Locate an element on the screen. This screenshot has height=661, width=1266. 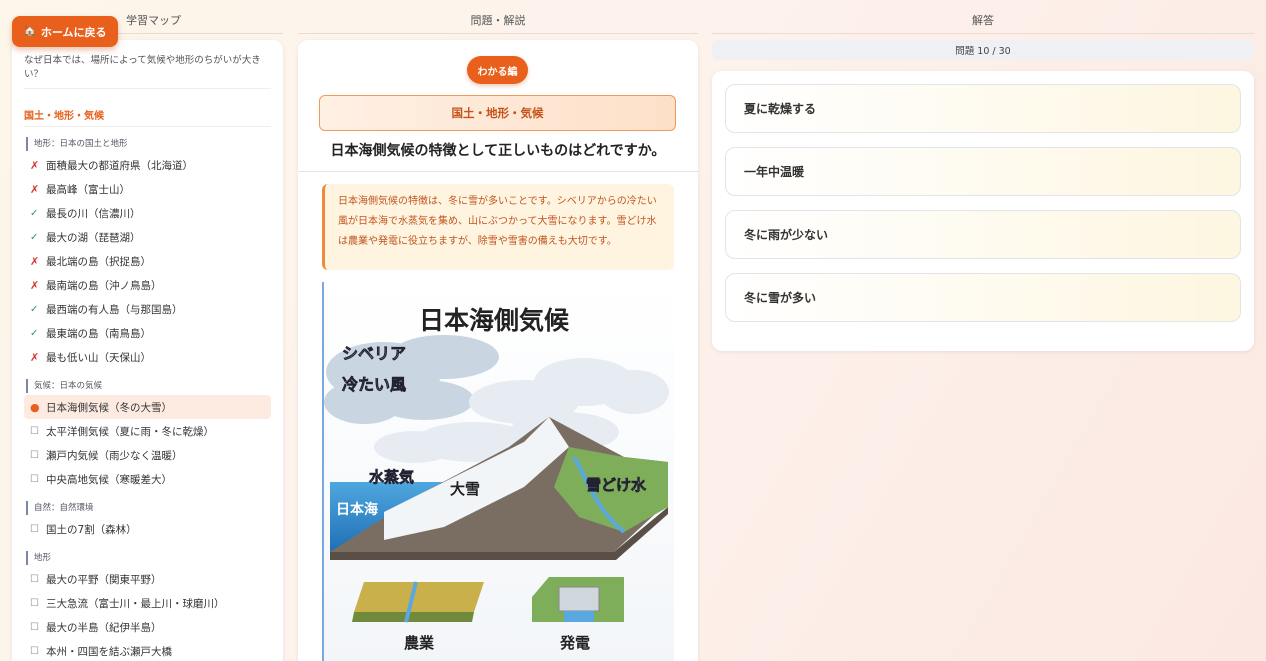
field-icon is located at coordinates (419, 597).